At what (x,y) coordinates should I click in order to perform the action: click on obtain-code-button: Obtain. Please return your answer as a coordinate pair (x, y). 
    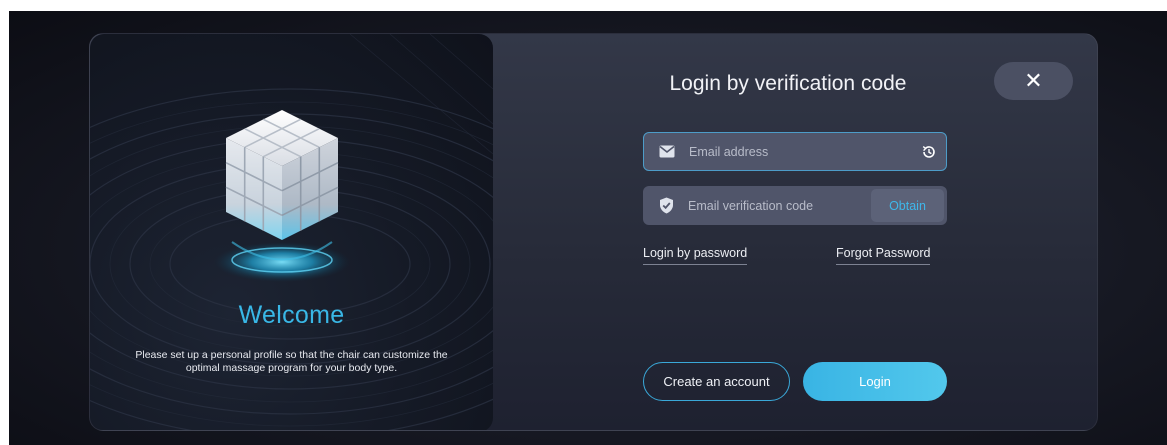
    Looking at the image, I should click on (907, 205).